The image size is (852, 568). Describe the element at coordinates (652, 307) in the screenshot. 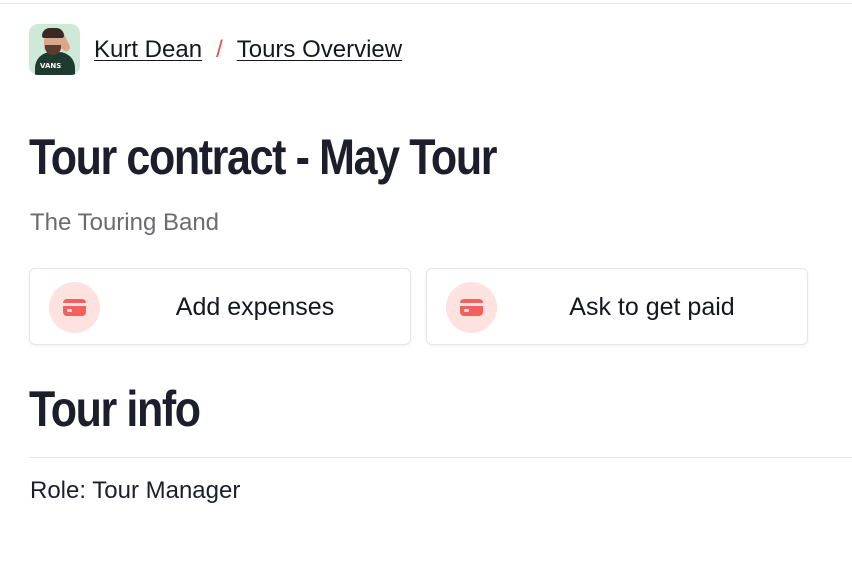

I see `ask-to-get-paid-label: Ask to get paid` at that location.